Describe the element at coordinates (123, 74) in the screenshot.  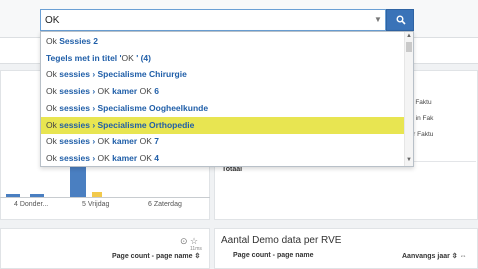
I see `suggestion-text: sessies › Specialisme Chirurgie` at that location.